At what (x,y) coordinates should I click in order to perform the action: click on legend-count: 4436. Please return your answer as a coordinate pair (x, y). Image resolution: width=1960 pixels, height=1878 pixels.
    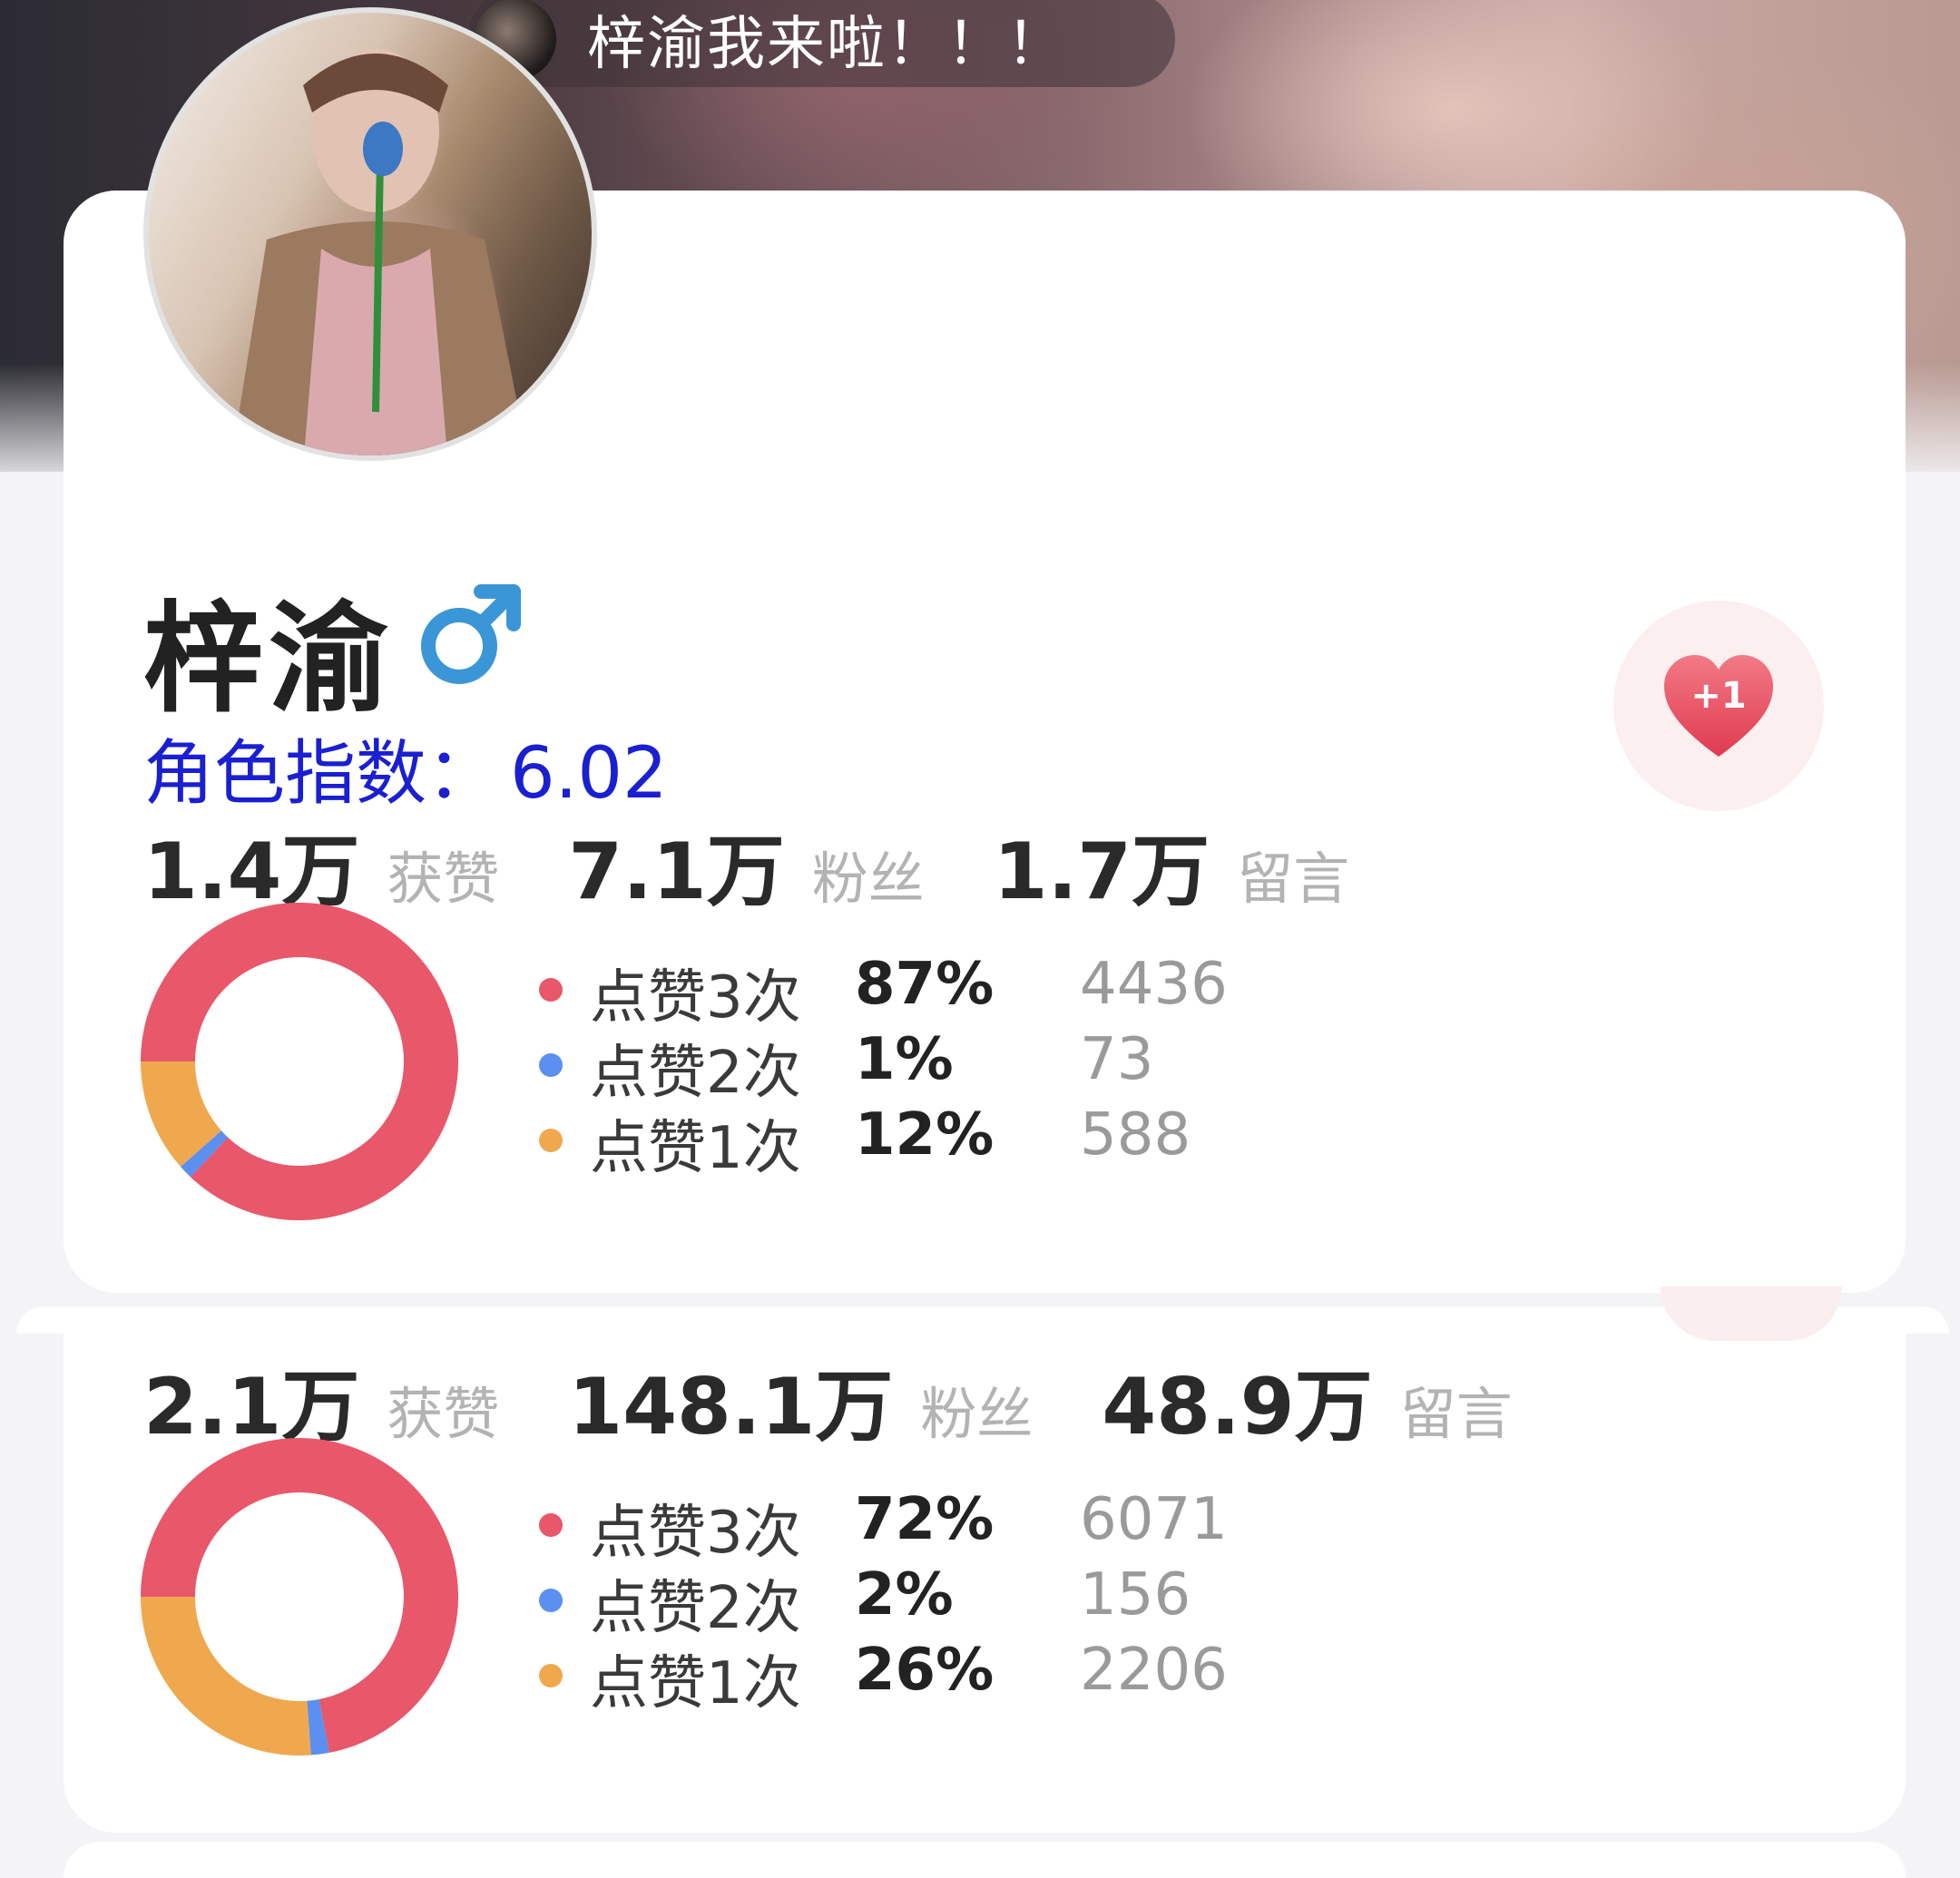
    Looking at the image, I should click on (1154, 984).